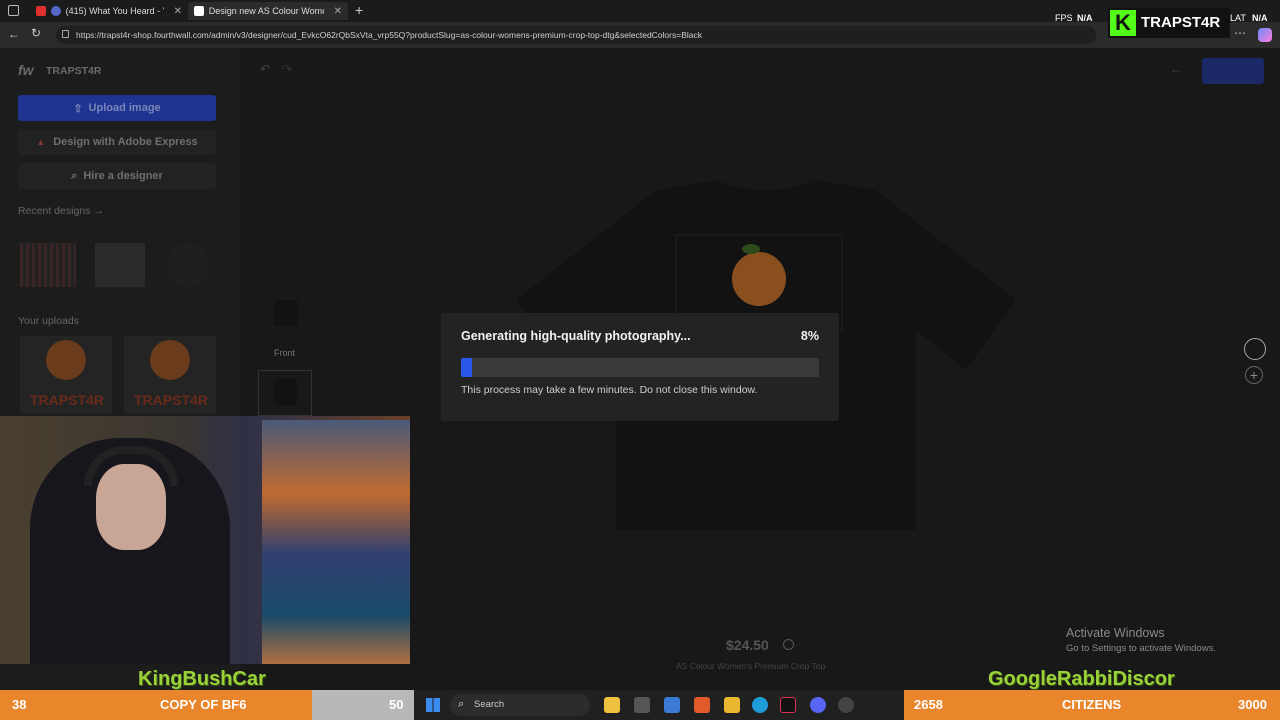 Image resolution: width=1280 pixels, height=720 pixels. Describe the element at coordinates (1233, 71) in the screenshot. I see `save-button` at that location.